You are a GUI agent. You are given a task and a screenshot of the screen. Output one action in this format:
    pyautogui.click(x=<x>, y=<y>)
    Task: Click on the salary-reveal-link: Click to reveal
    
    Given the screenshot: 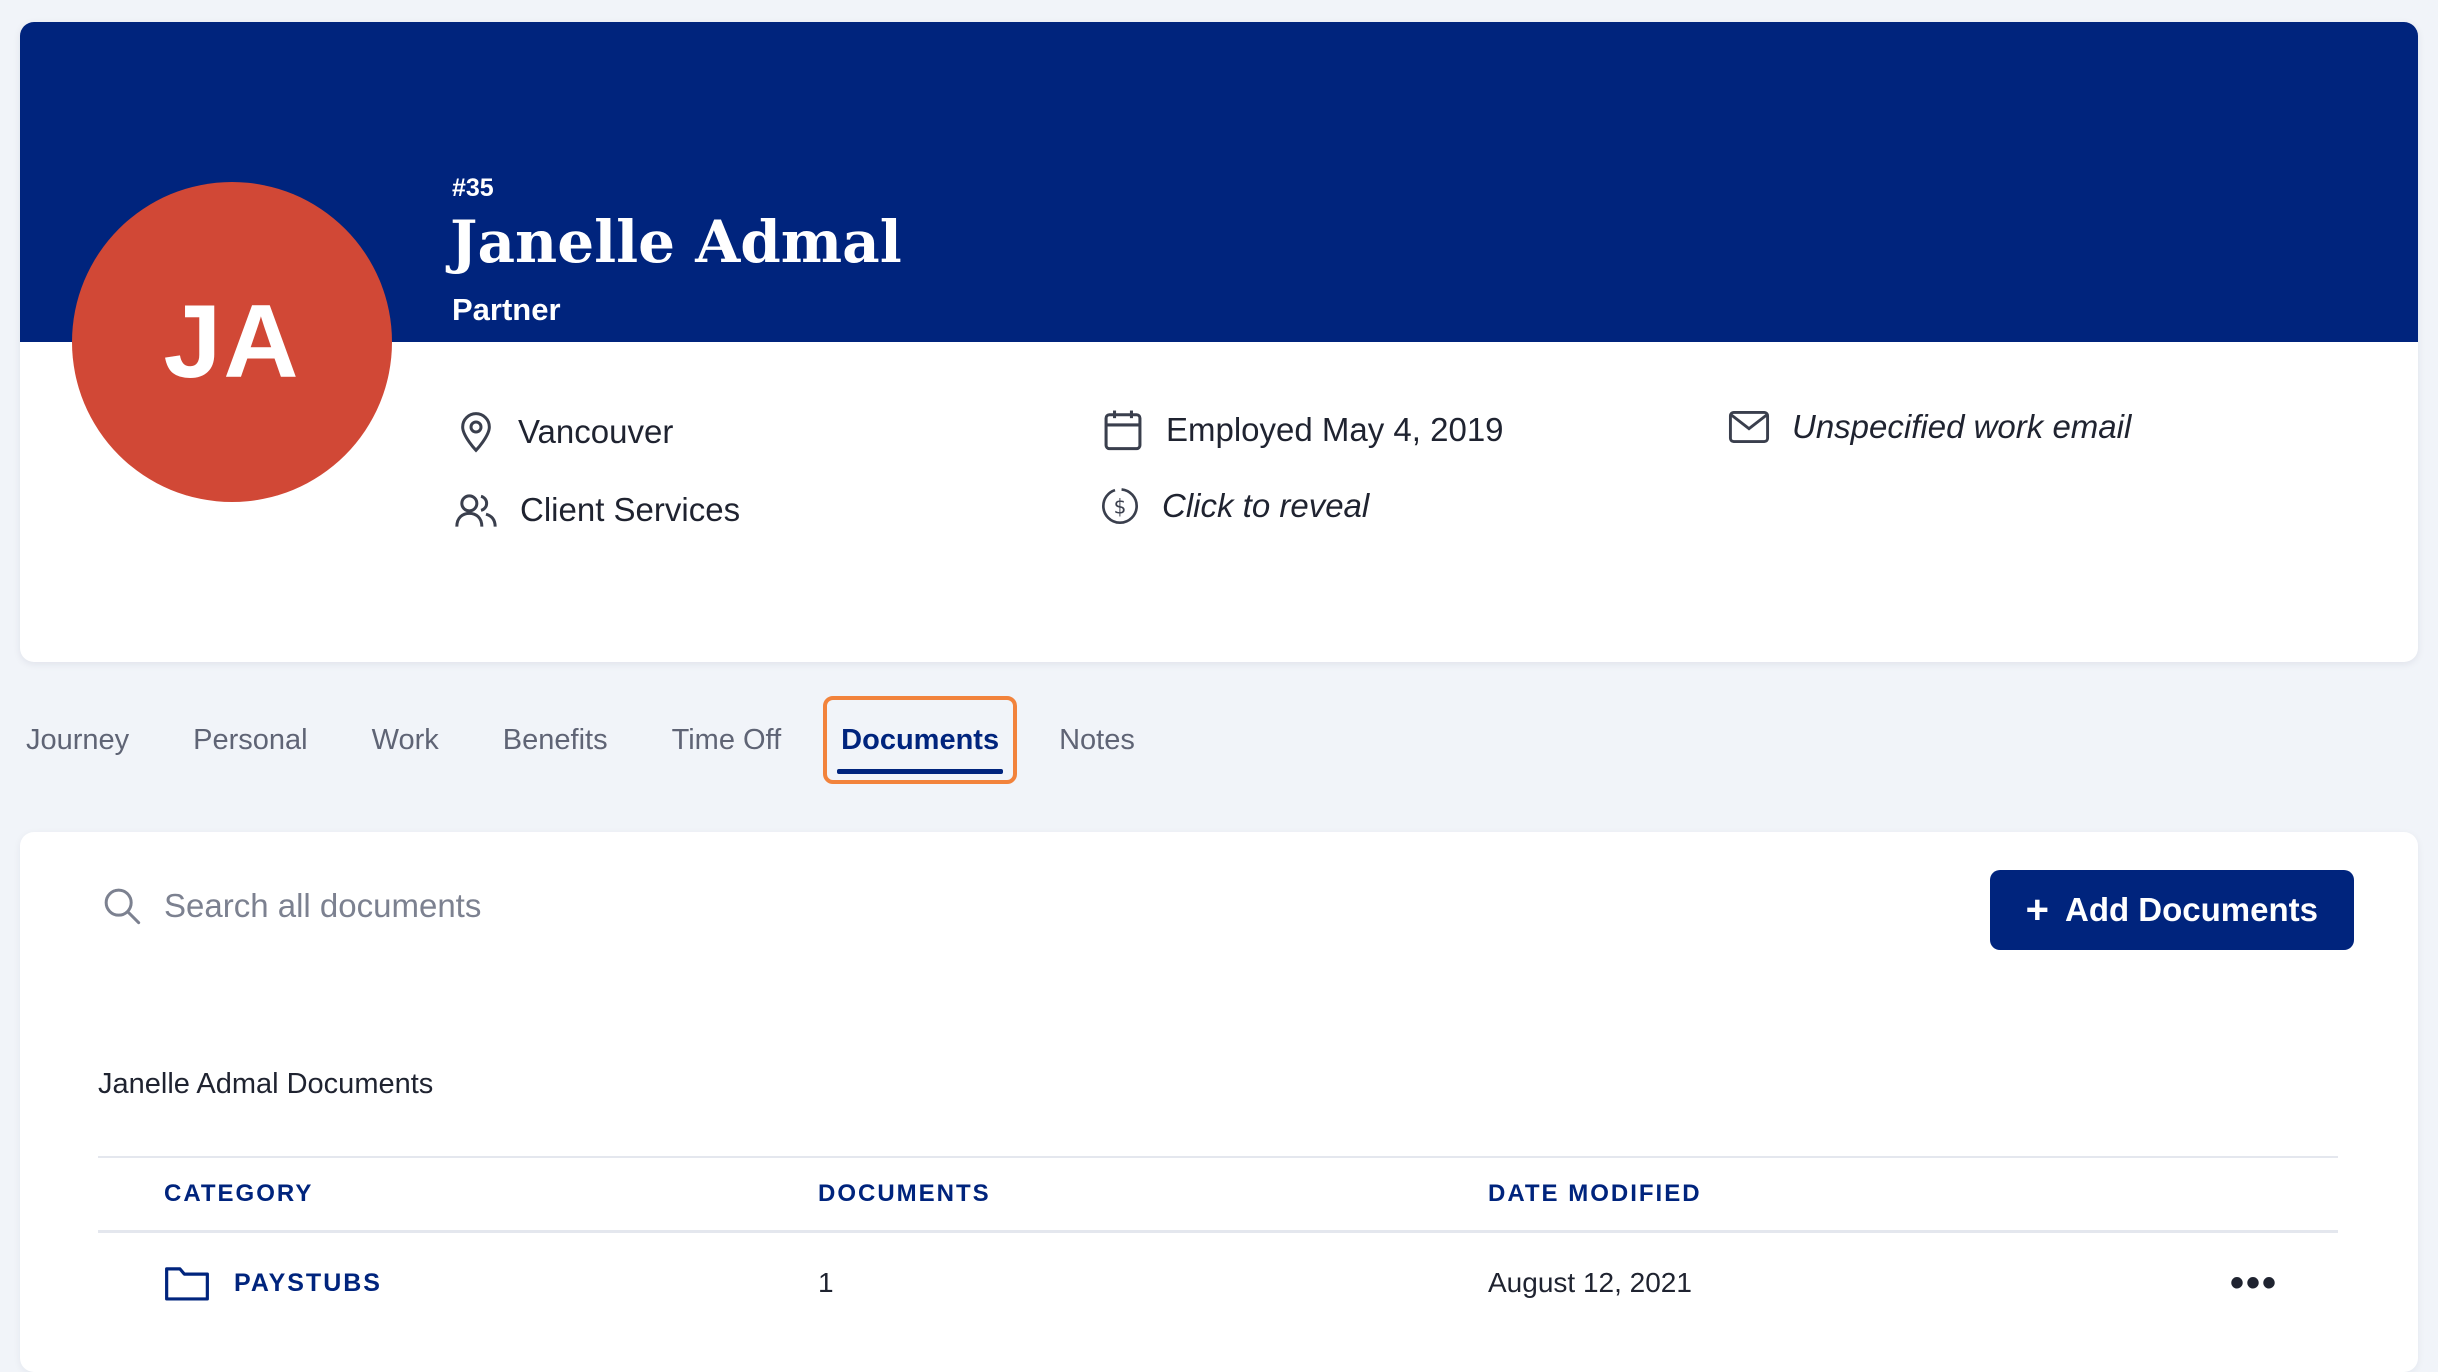 What is the action you would take?
    pyautogui.click(x=1265, y=506)
    